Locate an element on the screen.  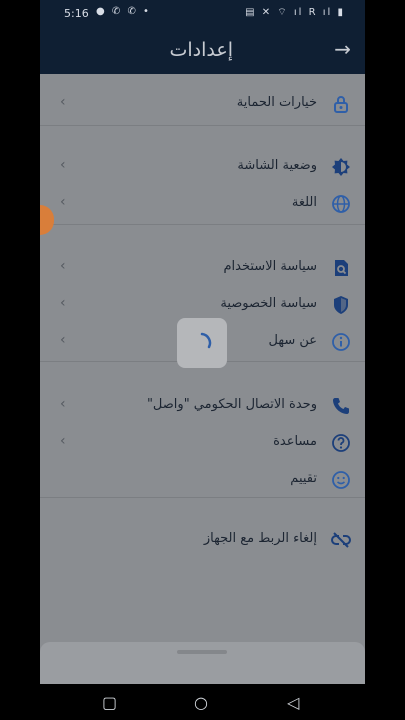
unlink-icon is located at coordinates (341, 540).